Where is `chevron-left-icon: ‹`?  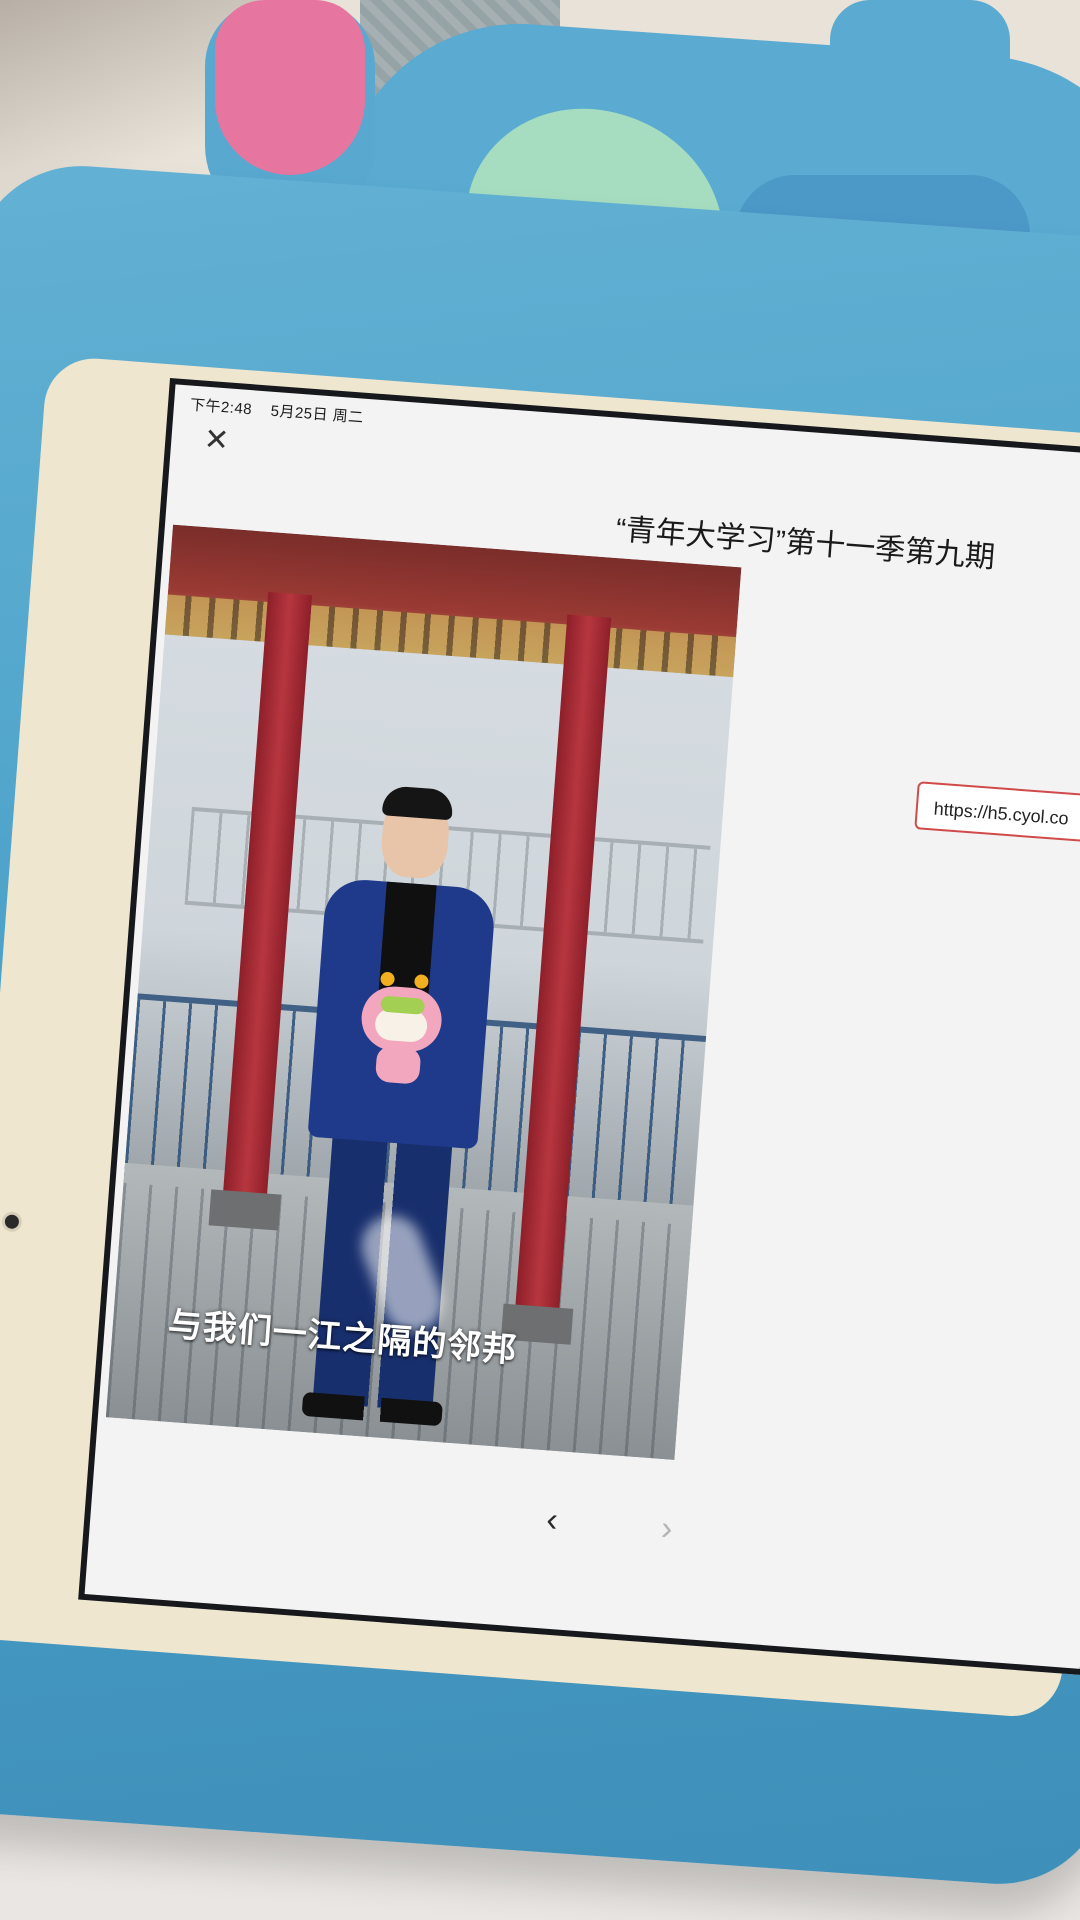
chevron-left-icon: ‹ is located at coordinates (552, 1520).